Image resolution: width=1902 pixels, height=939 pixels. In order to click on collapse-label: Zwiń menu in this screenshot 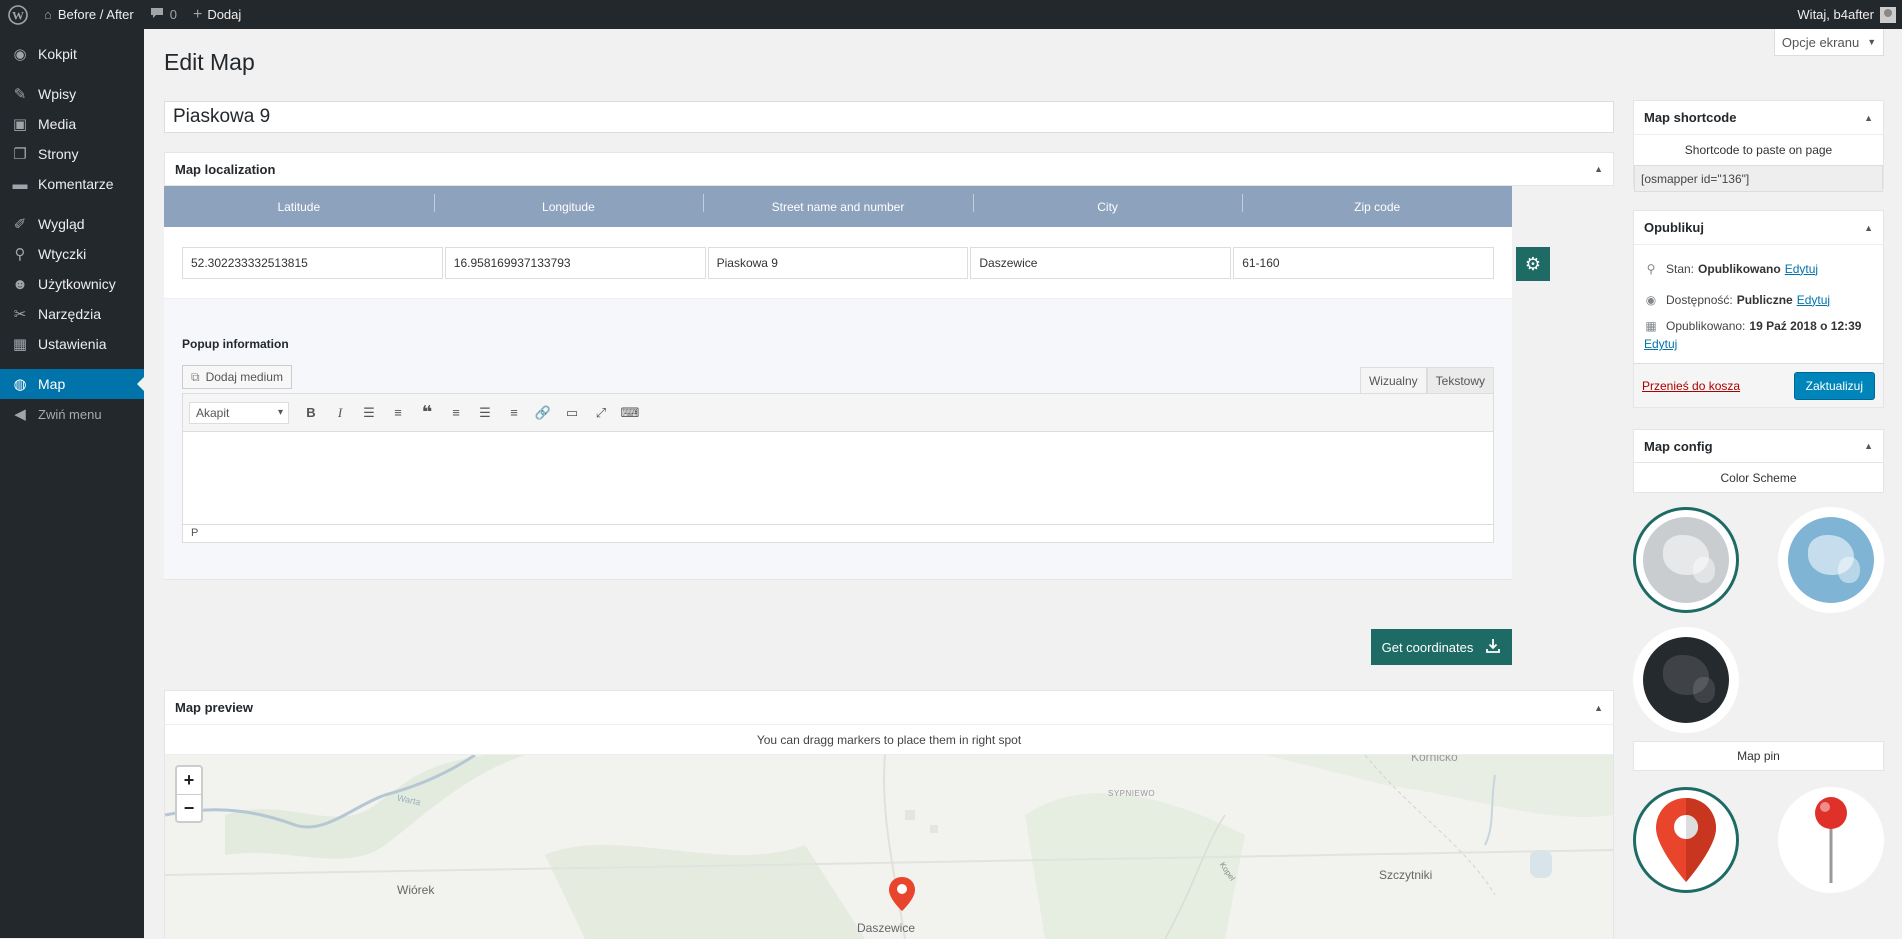, I will do `click(70, 414)`.